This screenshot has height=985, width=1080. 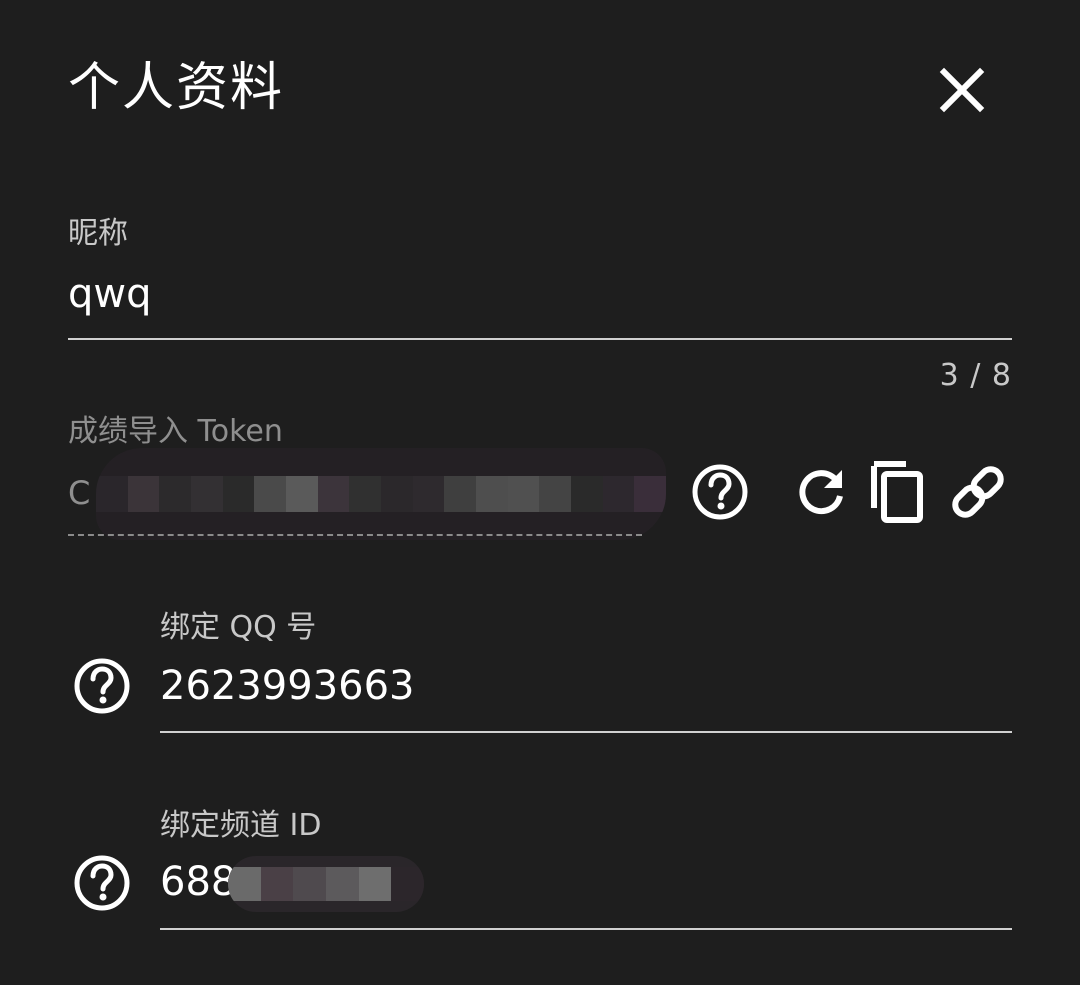 I want to click on token-underline, so click(x=355, y=535).